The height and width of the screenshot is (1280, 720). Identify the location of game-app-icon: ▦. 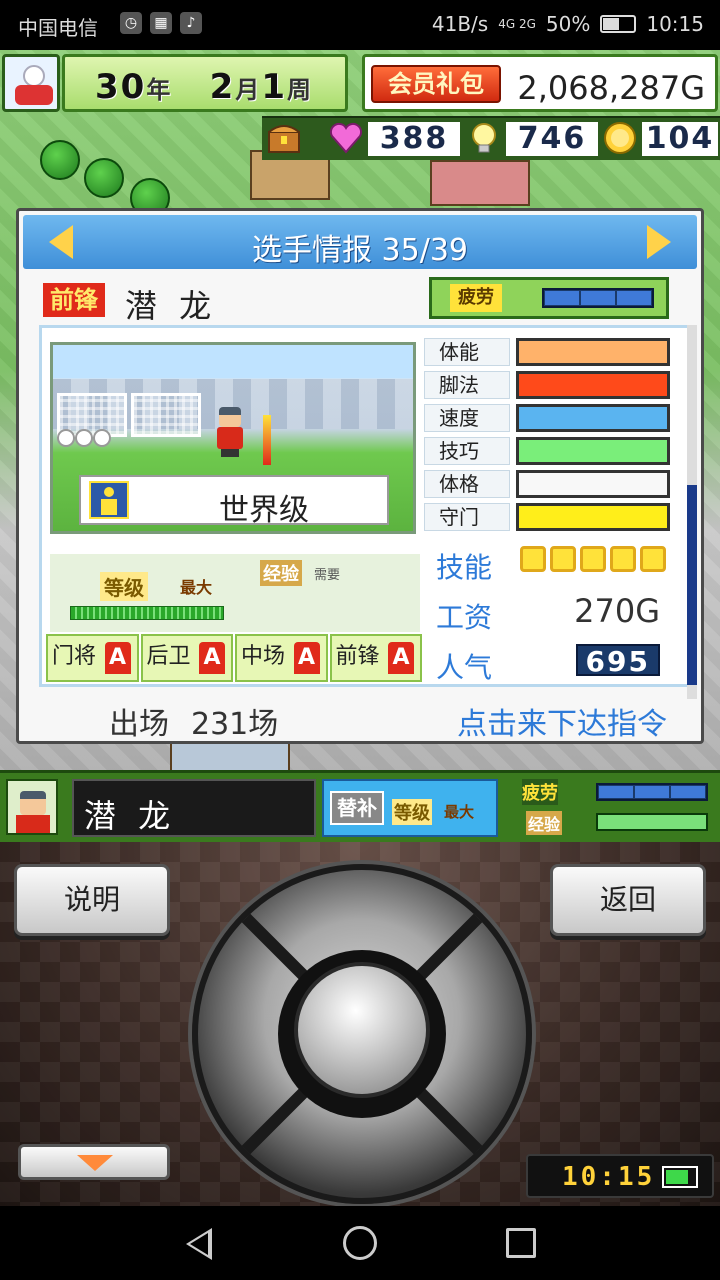
(161, 23).